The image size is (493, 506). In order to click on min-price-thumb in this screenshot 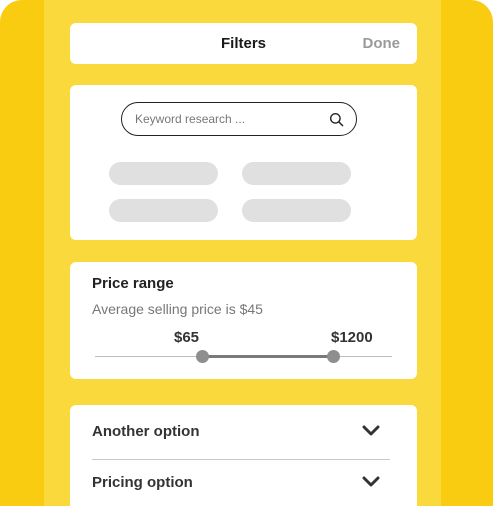, I will do `click(202, 356)`.